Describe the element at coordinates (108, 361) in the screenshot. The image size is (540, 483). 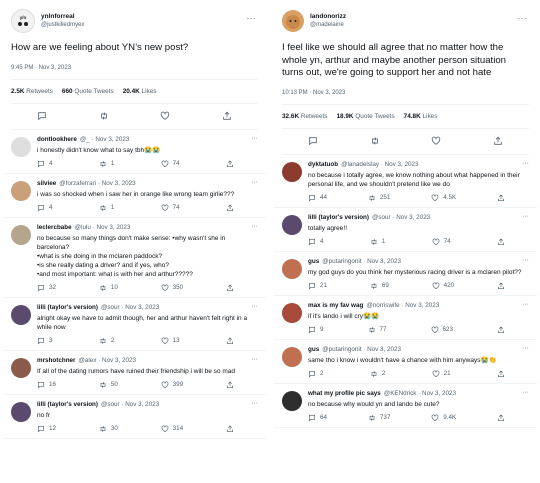
I see `author-handle-date: @alex · Nov 3, 2023` at that location.